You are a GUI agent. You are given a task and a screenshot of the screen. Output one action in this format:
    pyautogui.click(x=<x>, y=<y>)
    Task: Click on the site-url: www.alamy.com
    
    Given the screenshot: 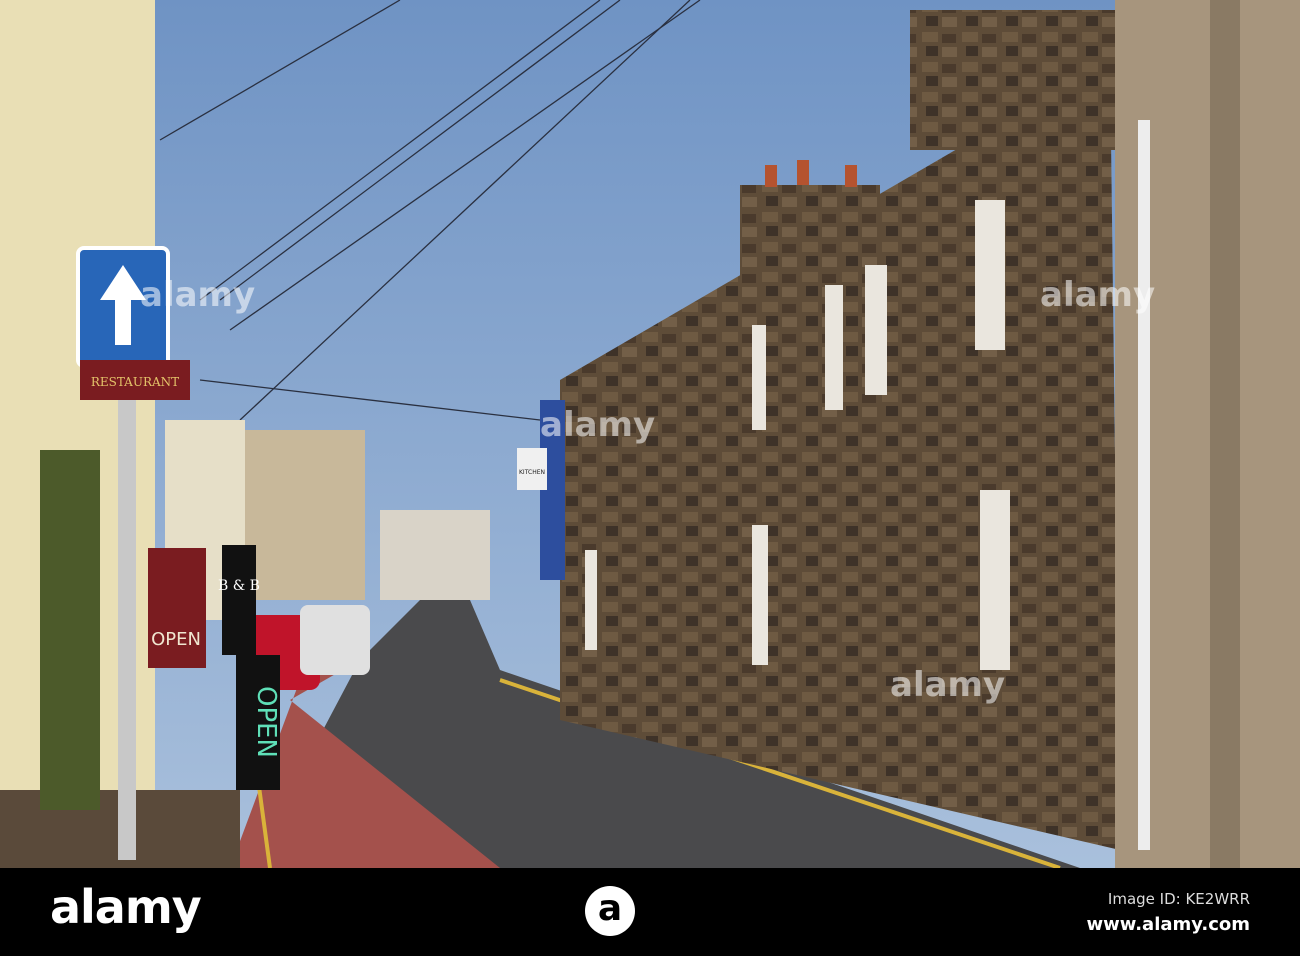 What is the action you would take?
    pyautogui.click(x=1168, y=924)
    